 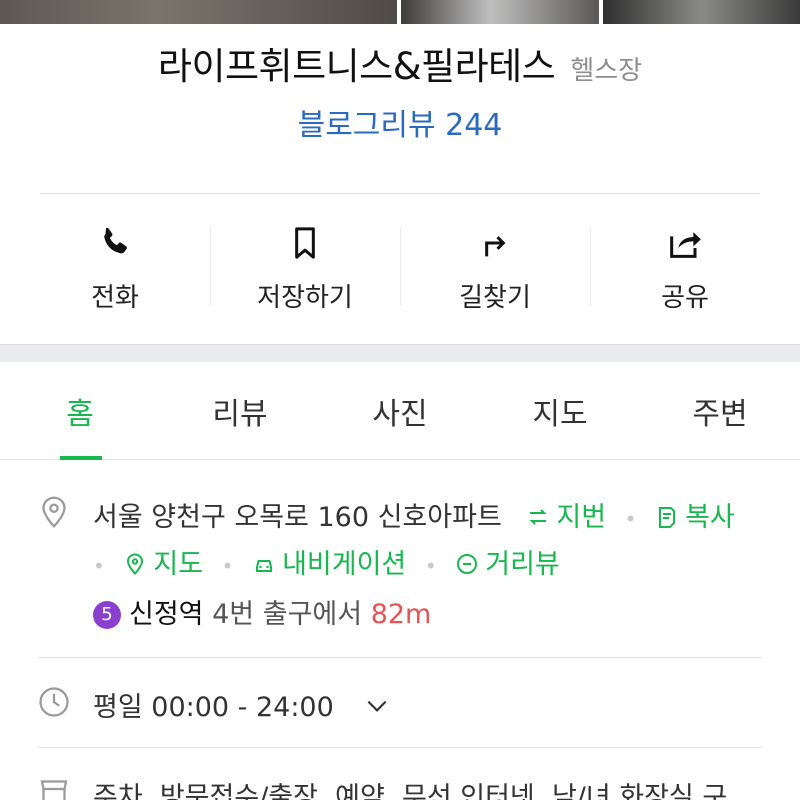 I want to click on map-link-label: 지도, so click(x=178, y=564).